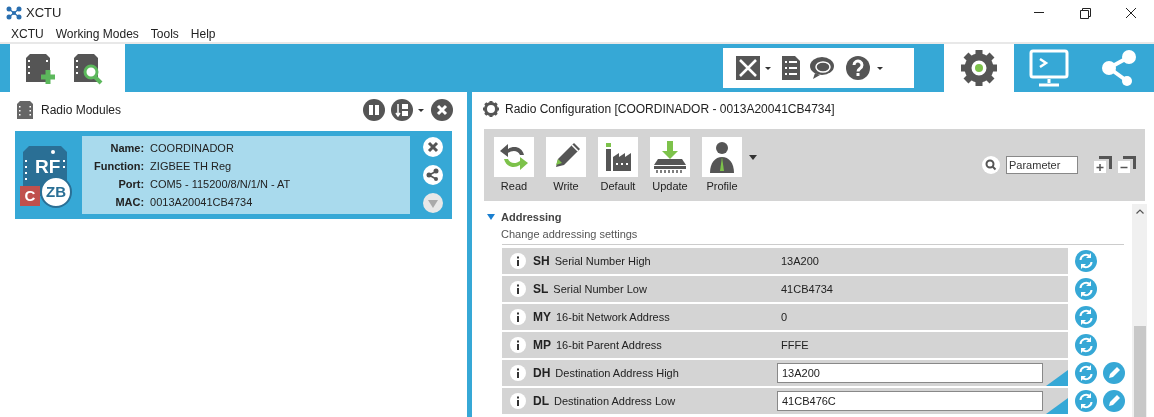 Image resolution: width=1154 pixels, height=417 pixels. What do you see at coordinates (617, 373) in the screenshot?
I see `parameter-name: Destination Address High` at bounding box center [617, 373].